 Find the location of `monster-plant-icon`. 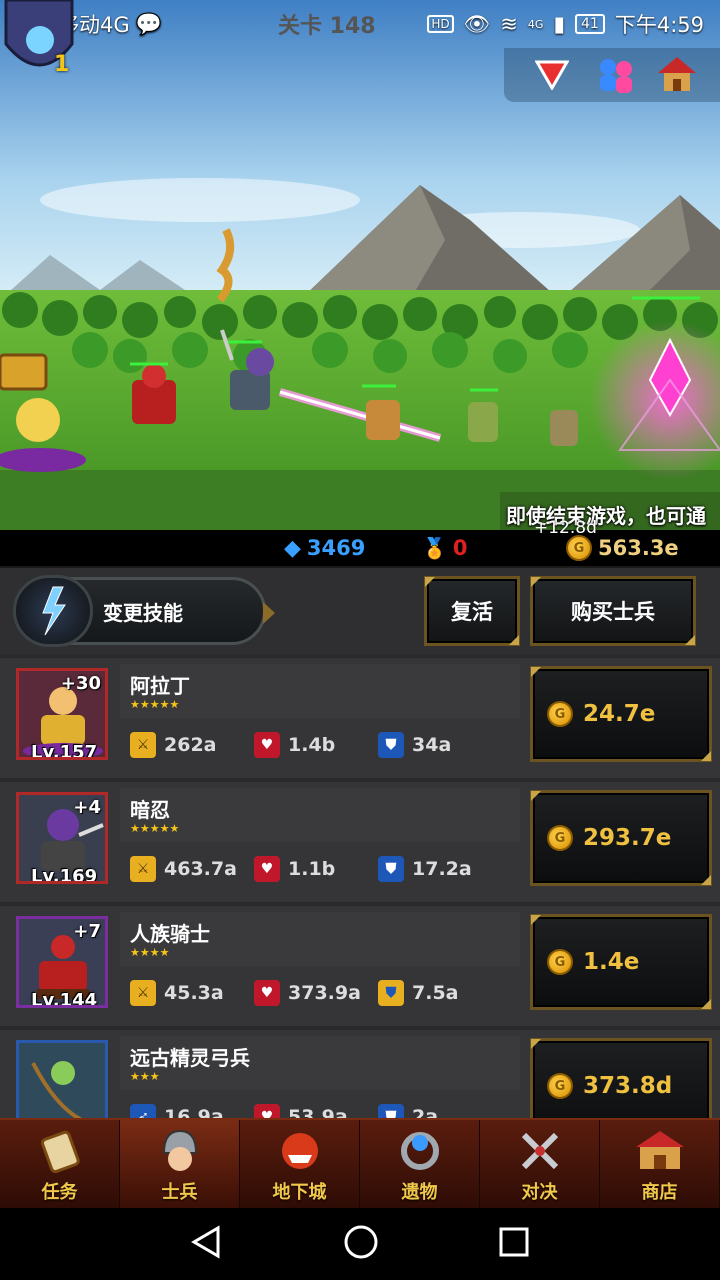

monster-plant-icon is located at coordinates (300, 1151).